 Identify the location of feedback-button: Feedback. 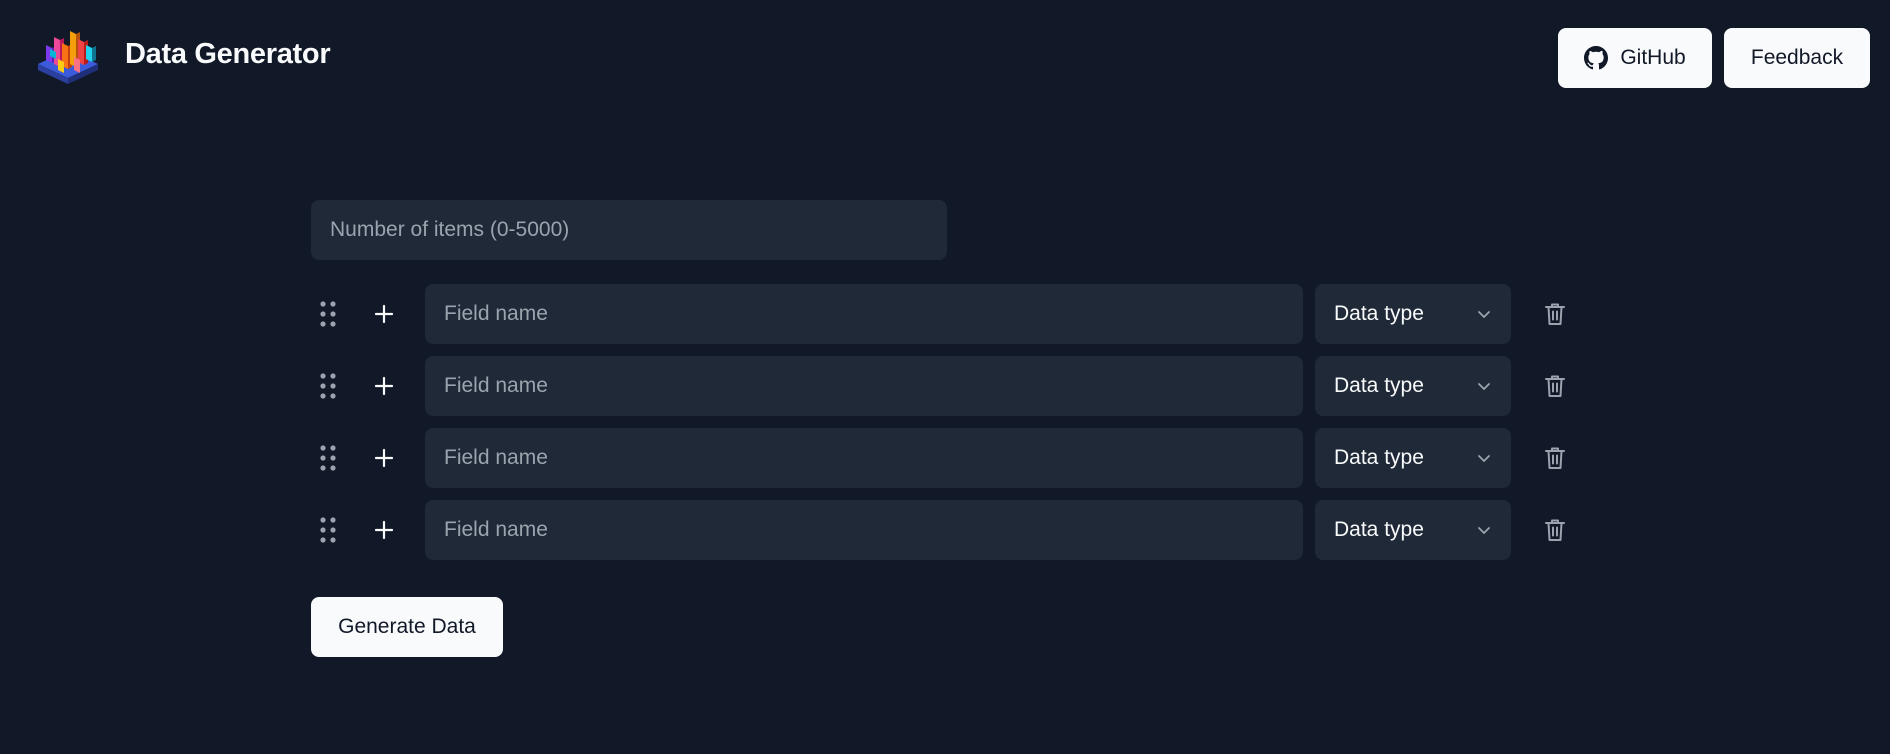
(1797, 58).